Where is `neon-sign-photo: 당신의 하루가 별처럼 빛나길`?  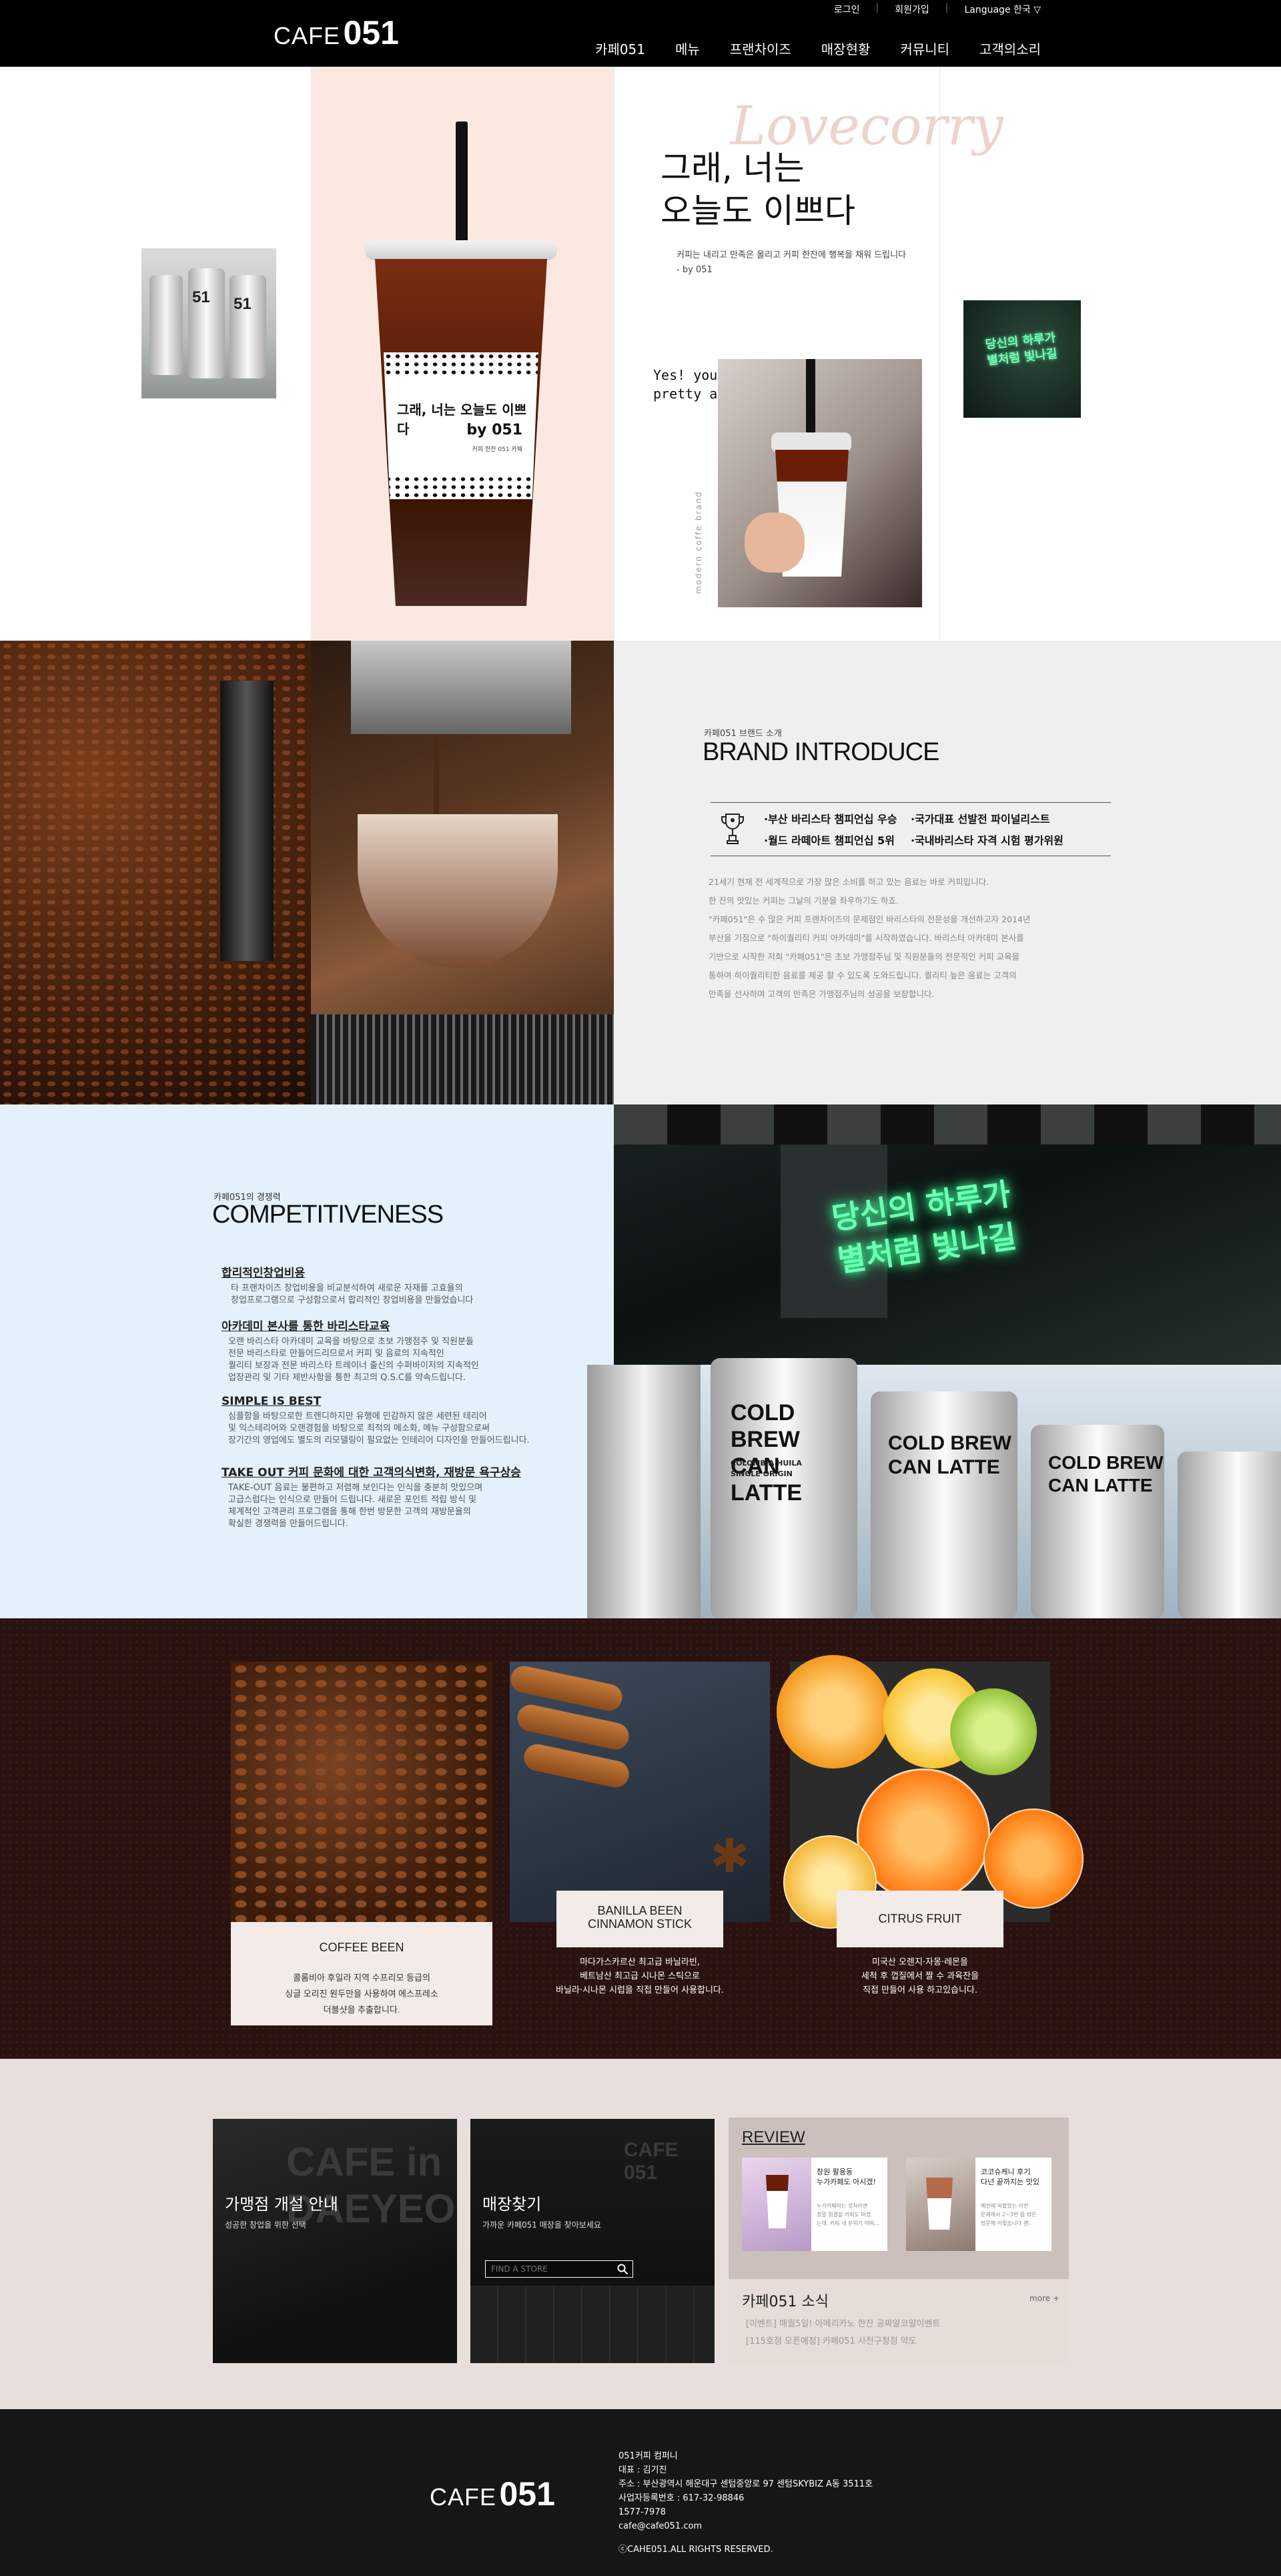
neon-sign-photo: 당신의 하루가 별처럼 빛나길 is located at coordinates (948, 1234).